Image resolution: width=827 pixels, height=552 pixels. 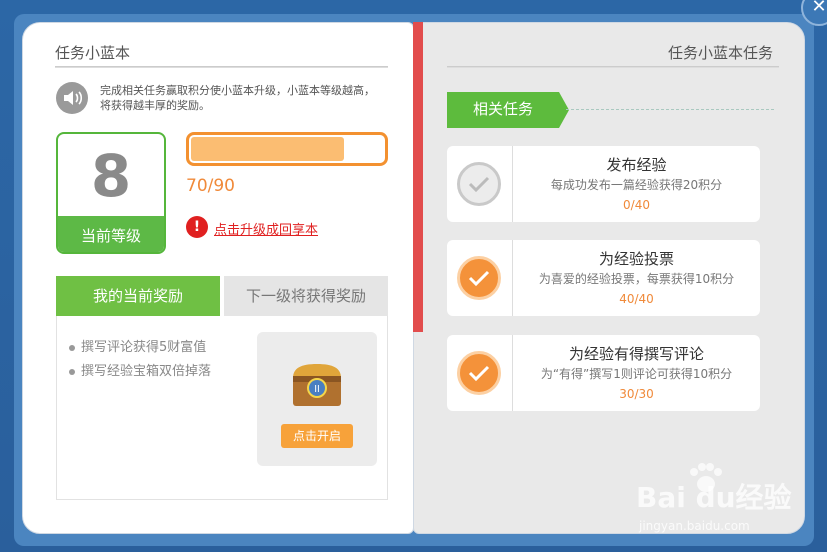 I want to click on progress-bar, so click(x=287, y=149).